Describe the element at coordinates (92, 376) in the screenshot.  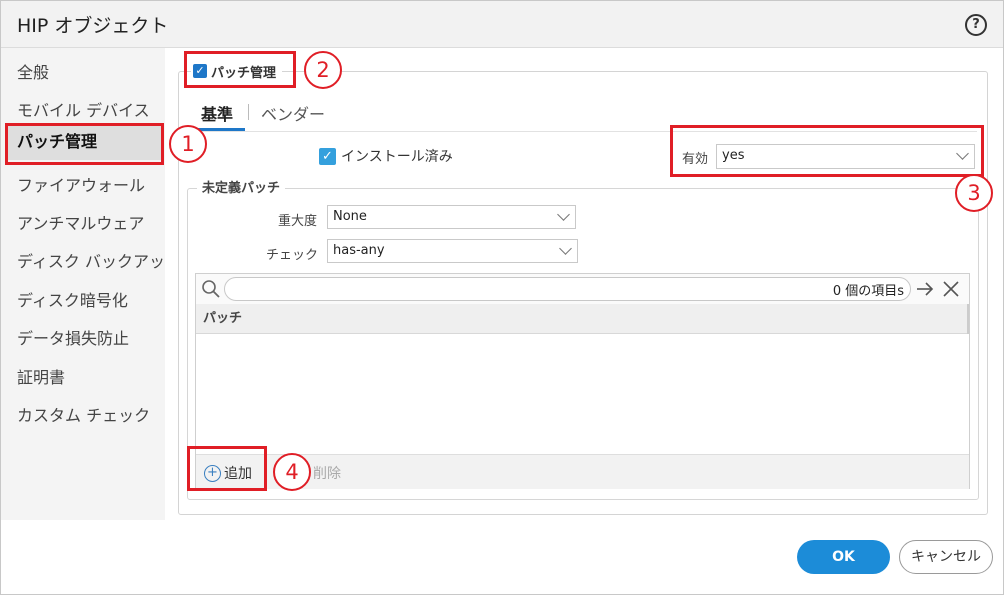
I see `sidebar-item-certificate: 証明書` at that location.